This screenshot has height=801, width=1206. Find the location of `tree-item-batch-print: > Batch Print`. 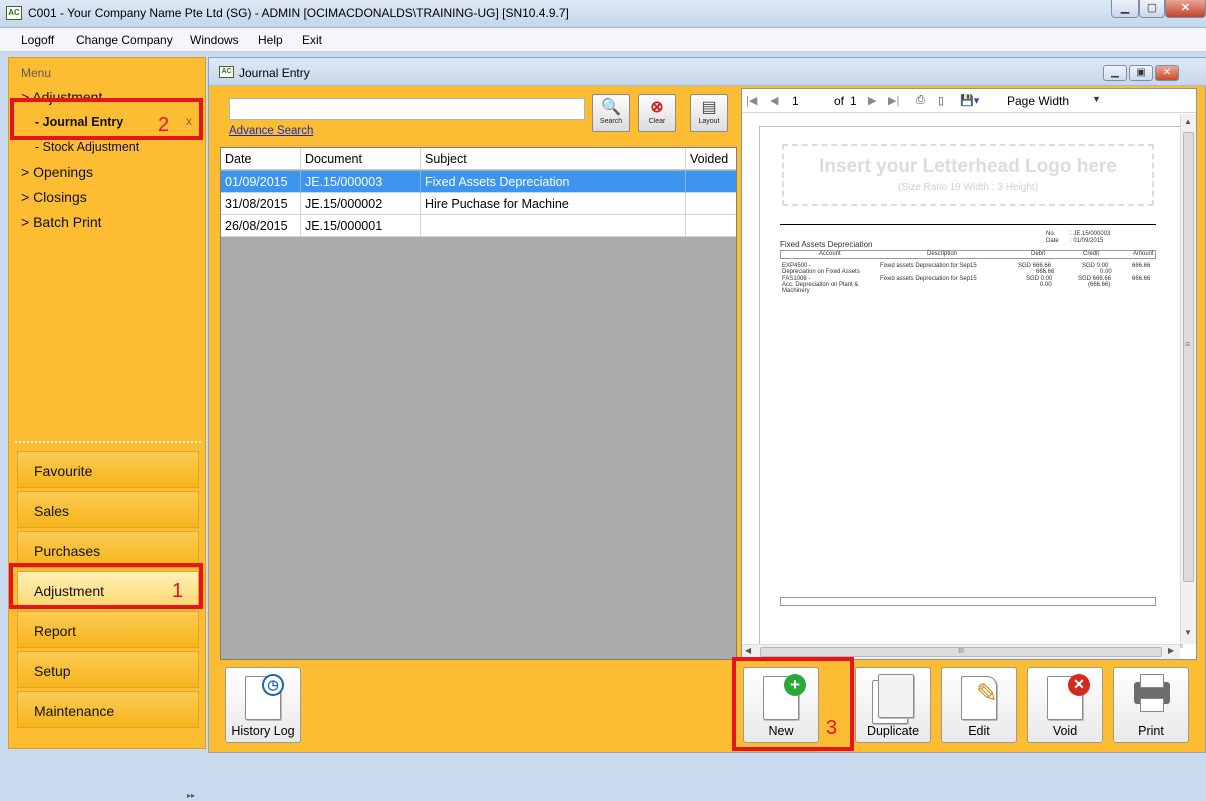

tree-item-batch-print: > Batch Print is located at coordinates (61, 222).